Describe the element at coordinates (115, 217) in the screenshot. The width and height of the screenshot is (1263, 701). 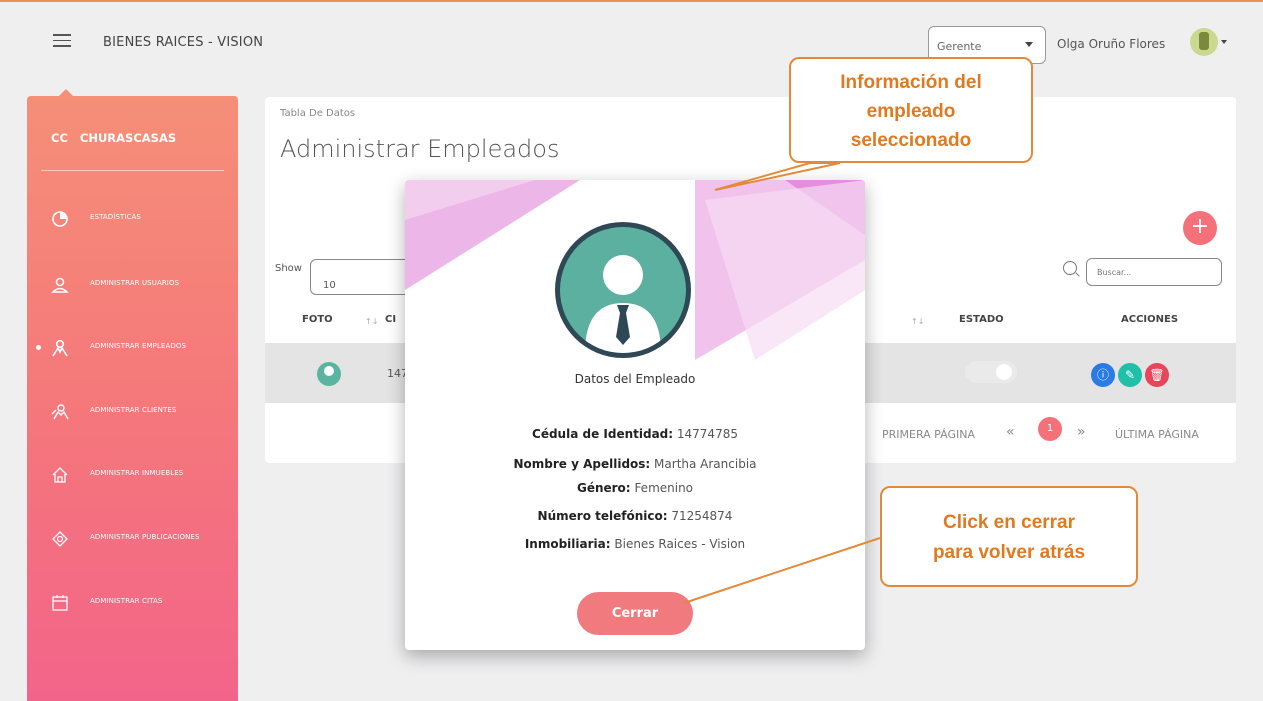
I see `sidebar-item-label: ESTADÍSTICAS` at that location.